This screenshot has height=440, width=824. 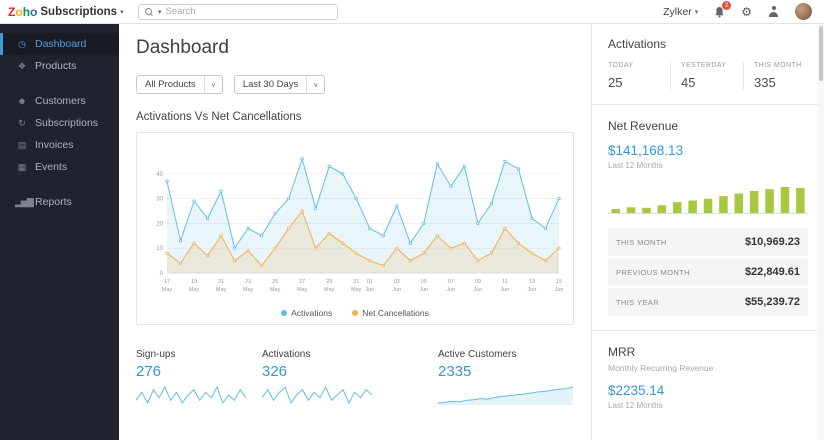 What do you see at coordinates (653, 272) in the screenshot?
I see `row-label: PREVIOUS MONTH` at bounding box center [653, 272].